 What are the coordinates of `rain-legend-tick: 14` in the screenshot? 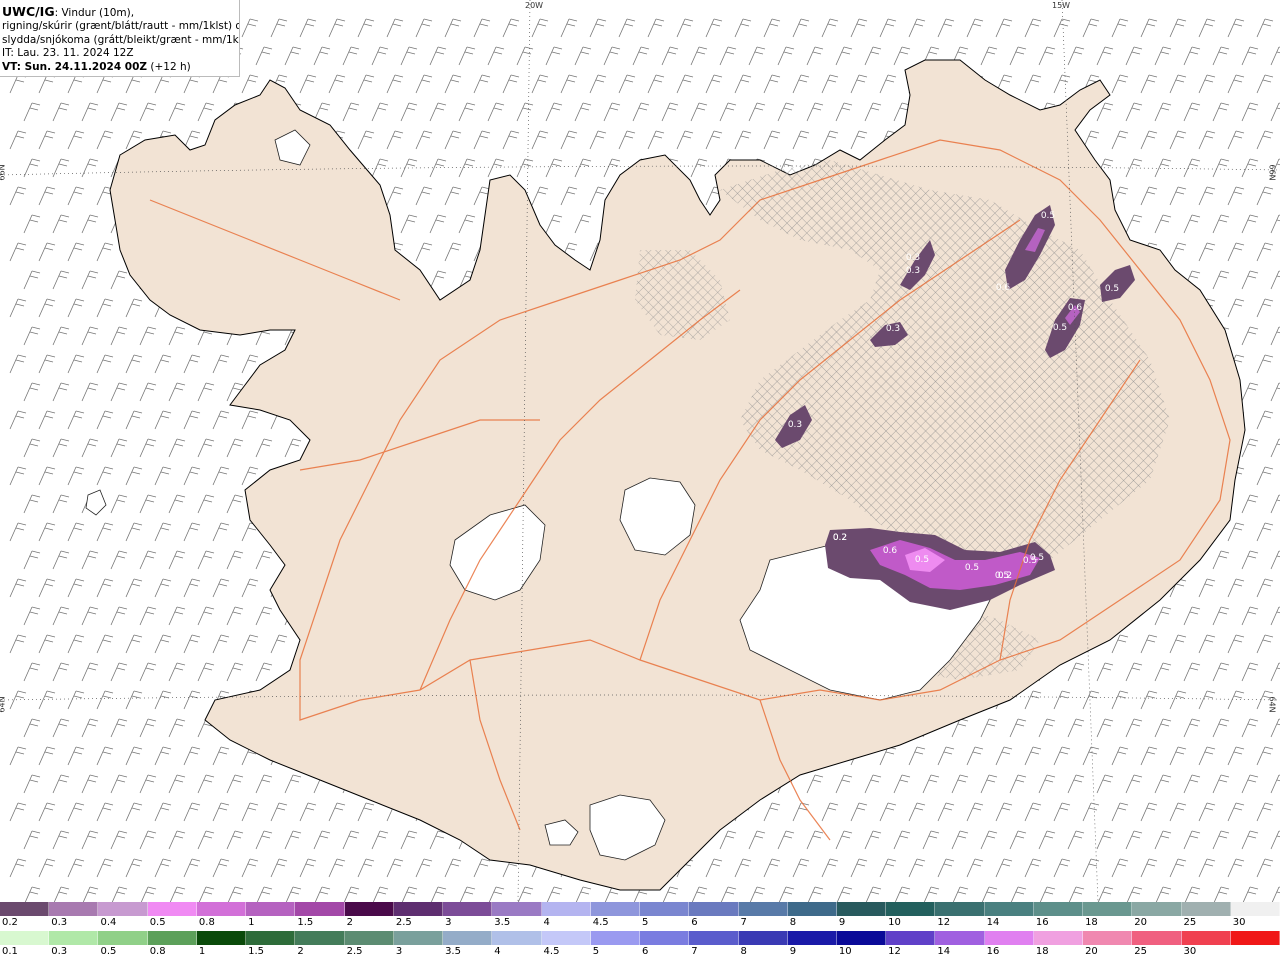 It's located at (944, 951).